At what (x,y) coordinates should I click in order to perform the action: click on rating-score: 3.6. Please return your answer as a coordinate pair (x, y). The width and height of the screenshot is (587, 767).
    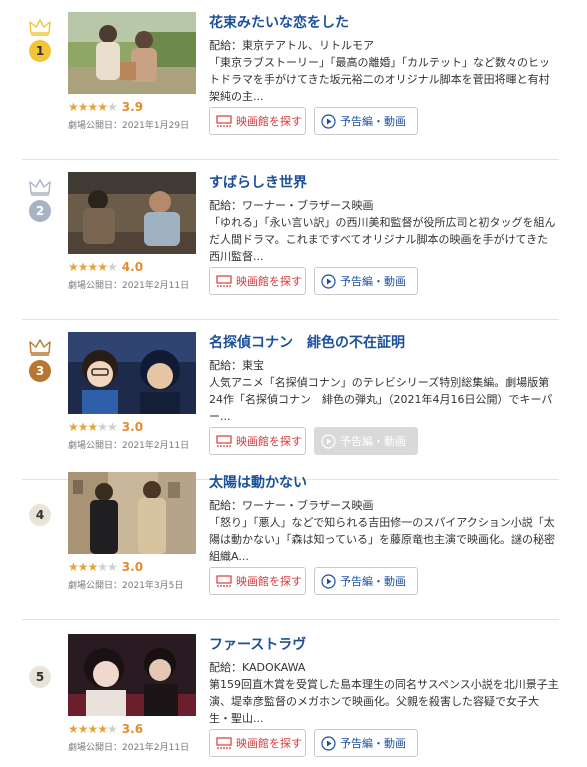
    Looking at the image, I should click on (132, 729).